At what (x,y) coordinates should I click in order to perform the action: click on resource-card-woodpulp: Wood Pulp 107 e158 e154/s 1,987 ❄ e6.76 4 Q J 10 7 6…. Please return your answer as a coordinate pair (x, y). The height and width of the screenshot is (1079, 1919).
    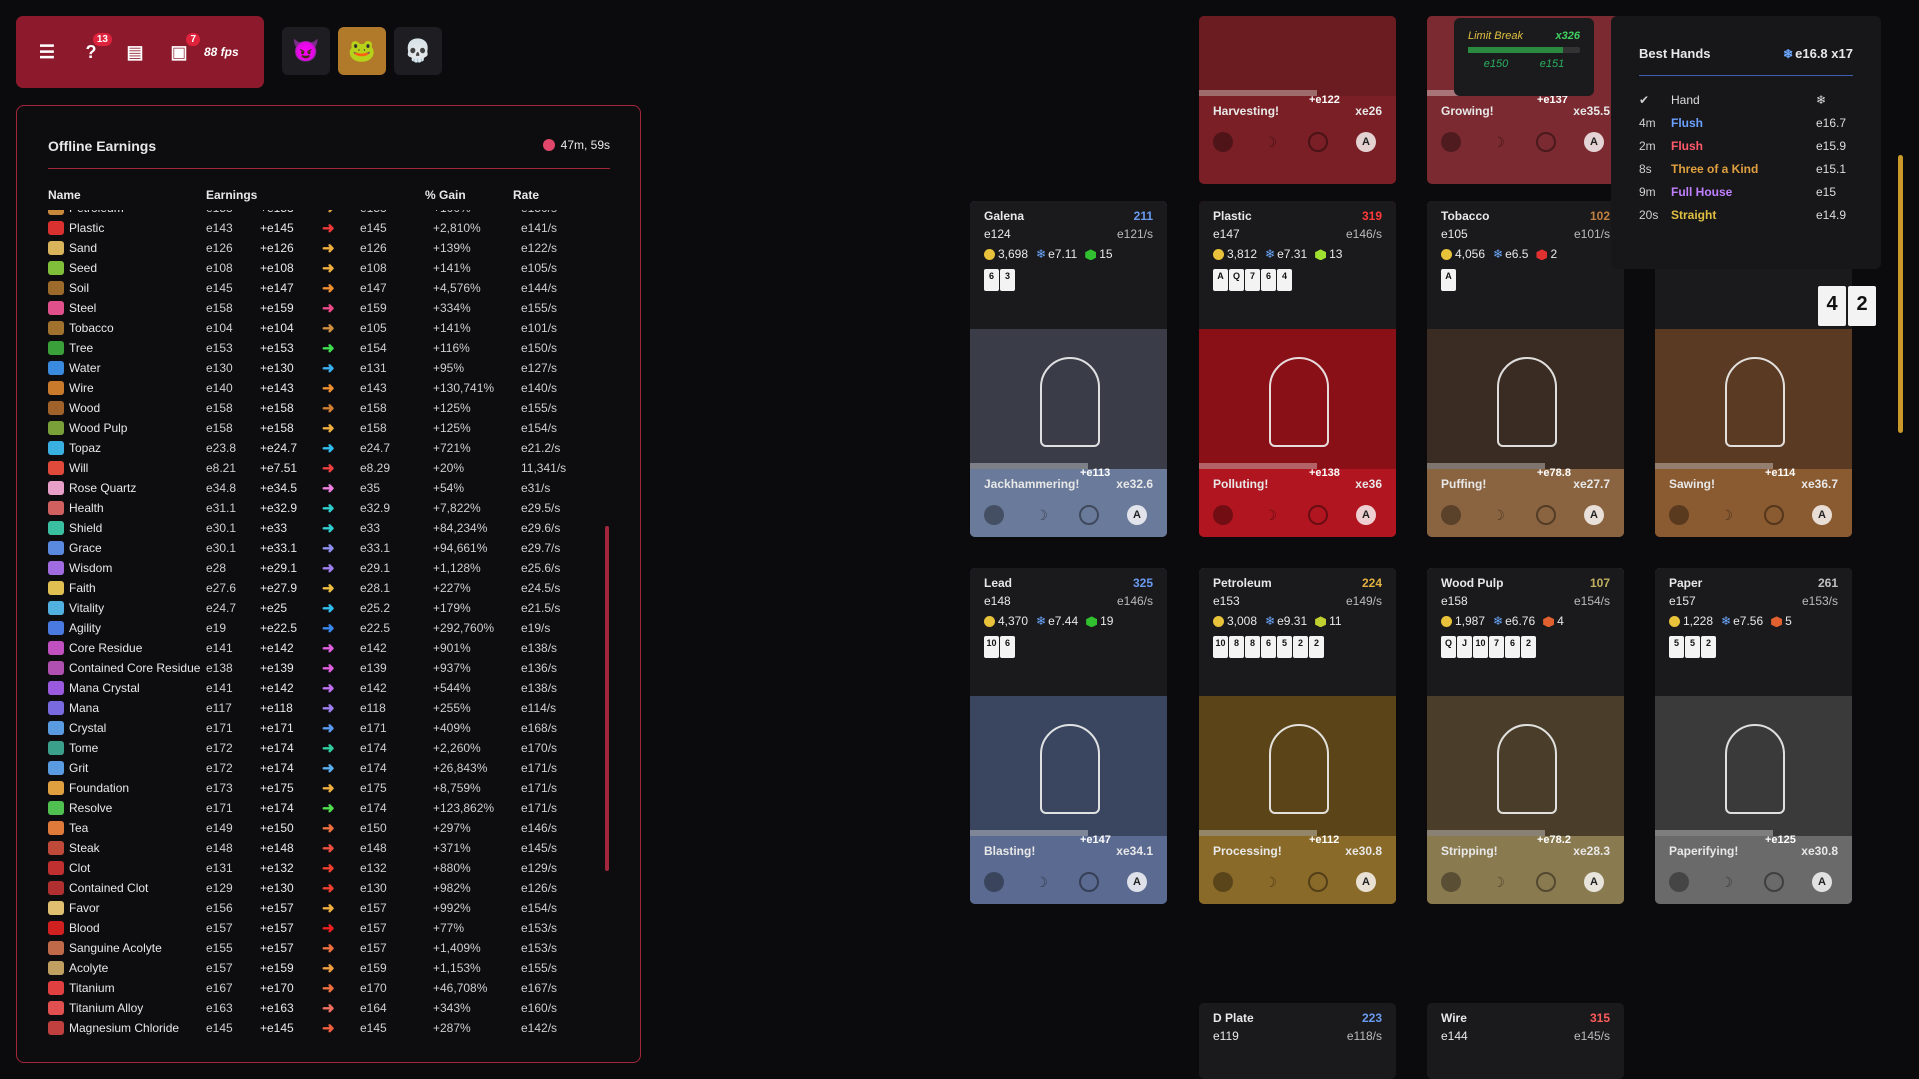
    Looking at the image, I should click on (1525, 736).